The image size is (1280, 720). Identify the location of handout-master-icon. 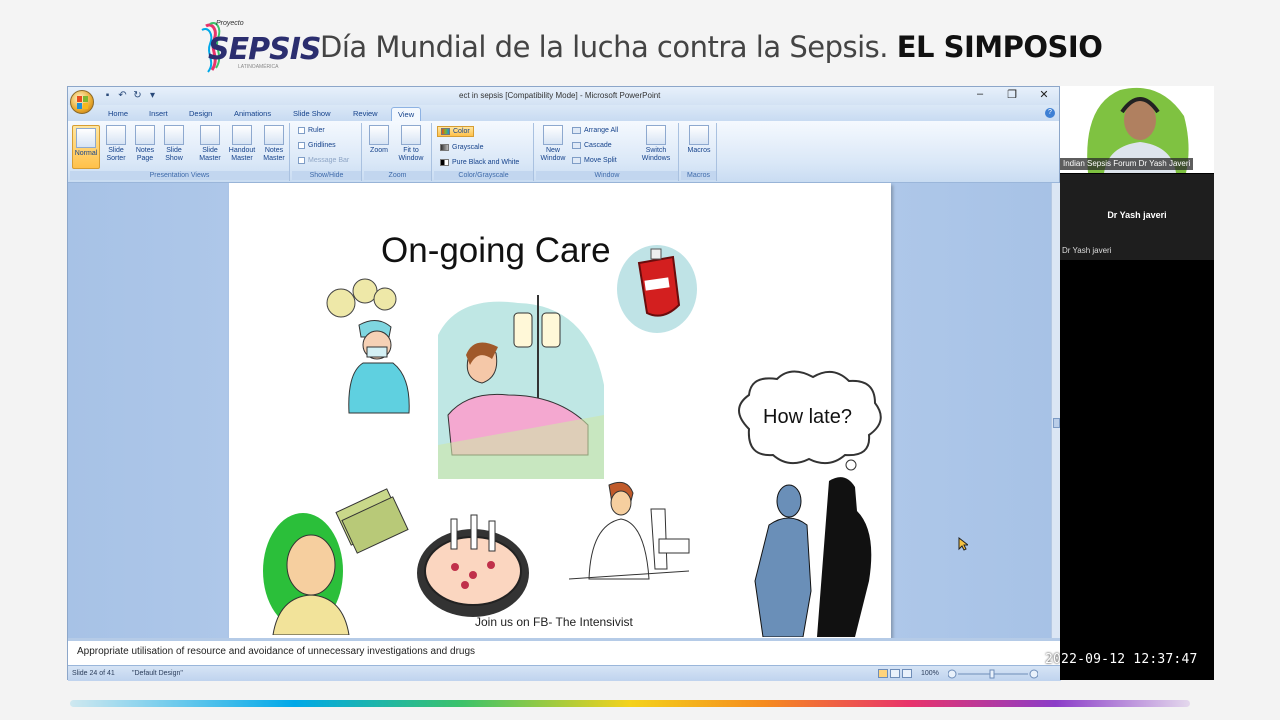
(242, 135).